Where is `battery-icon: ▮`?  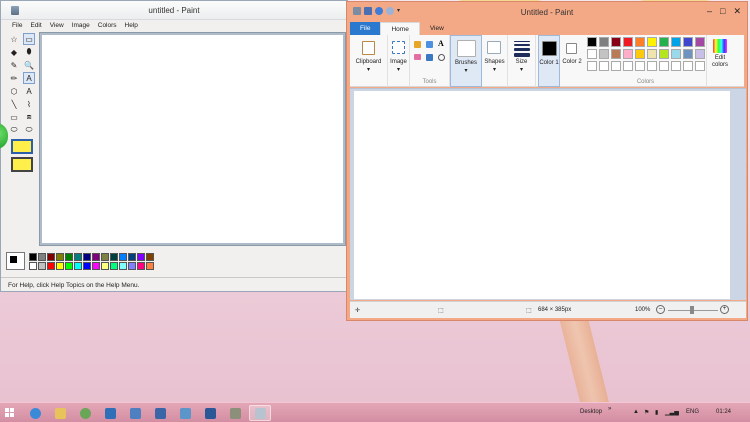 battery-icon: ▮ is located at coordinates (656, 412).